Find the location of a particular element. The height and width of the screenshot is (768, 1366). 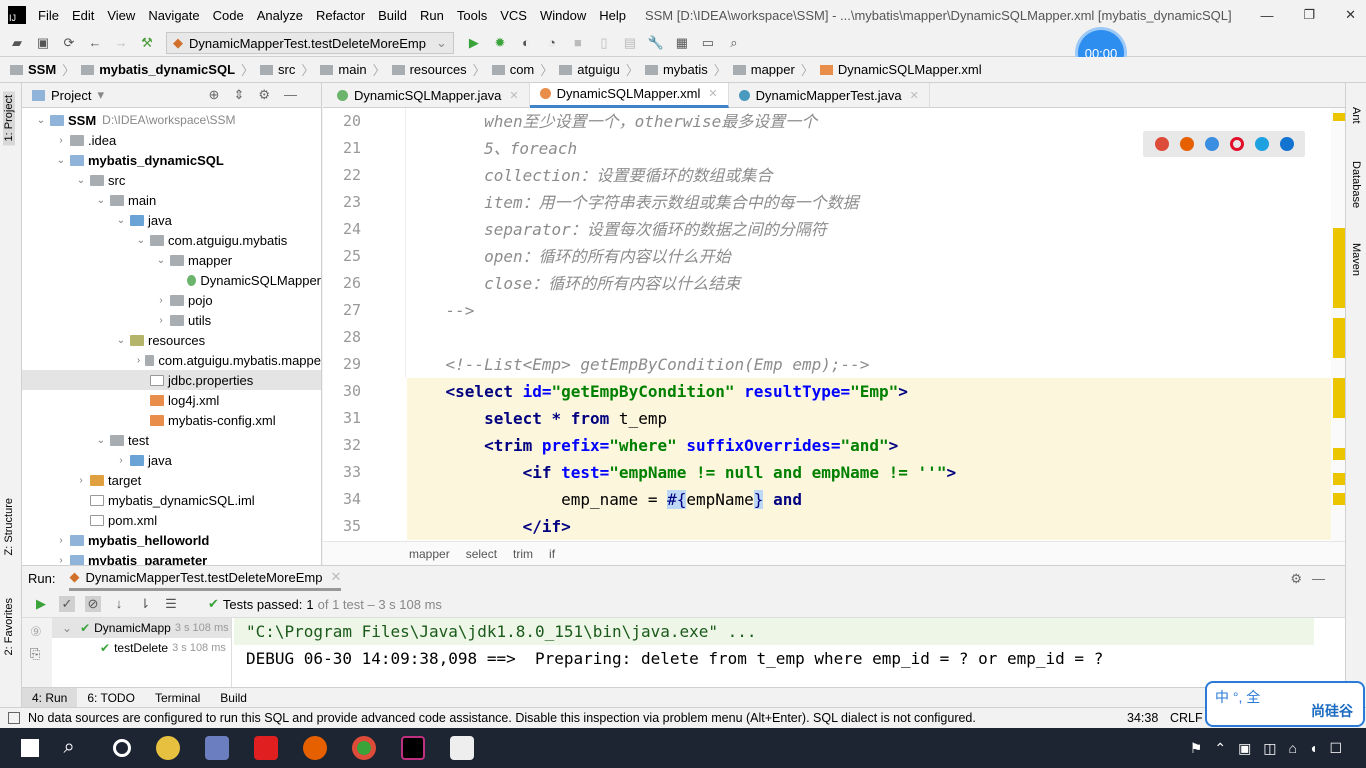

menu-code: Code is located at coordinates (228, 15).